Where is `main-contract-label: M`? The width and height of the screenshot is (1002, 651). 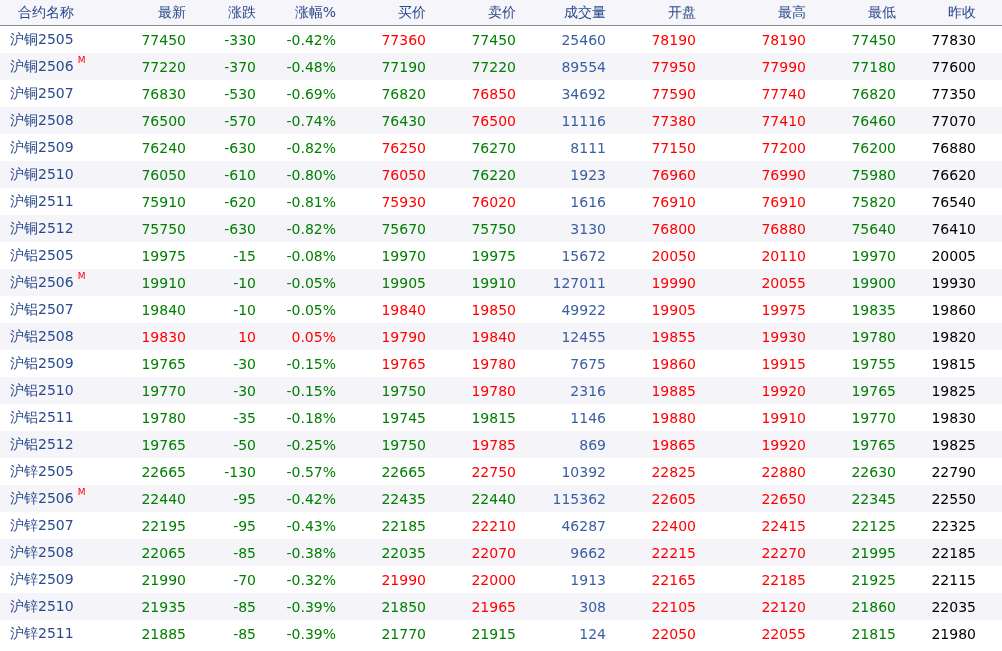
main-contract-label: M is located at coordinates (81, 276).